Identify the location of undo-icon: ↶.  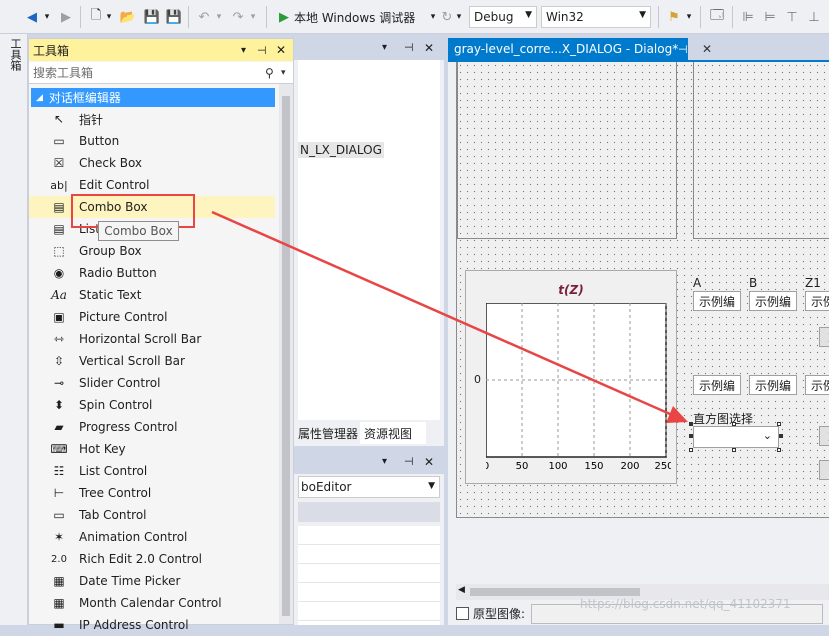
(204, 17).